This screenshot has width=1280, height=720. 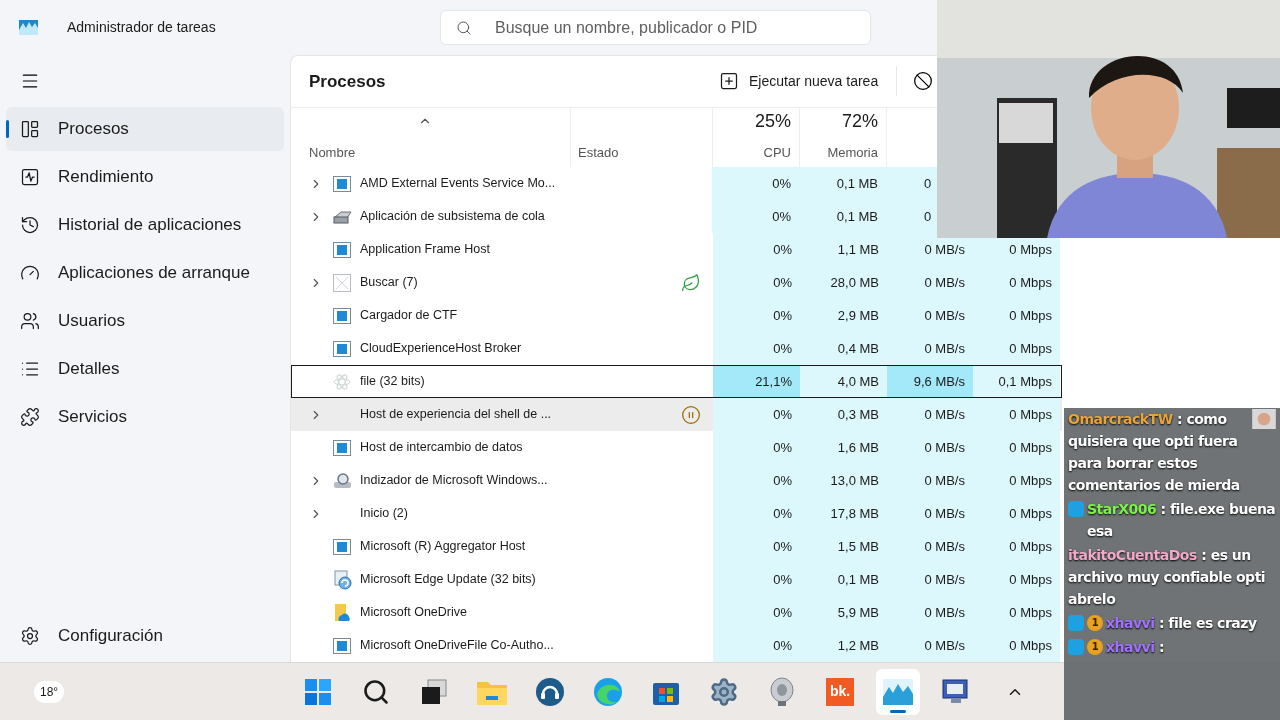 I want to click on chart-window-icon, so click(x=898, y=691).